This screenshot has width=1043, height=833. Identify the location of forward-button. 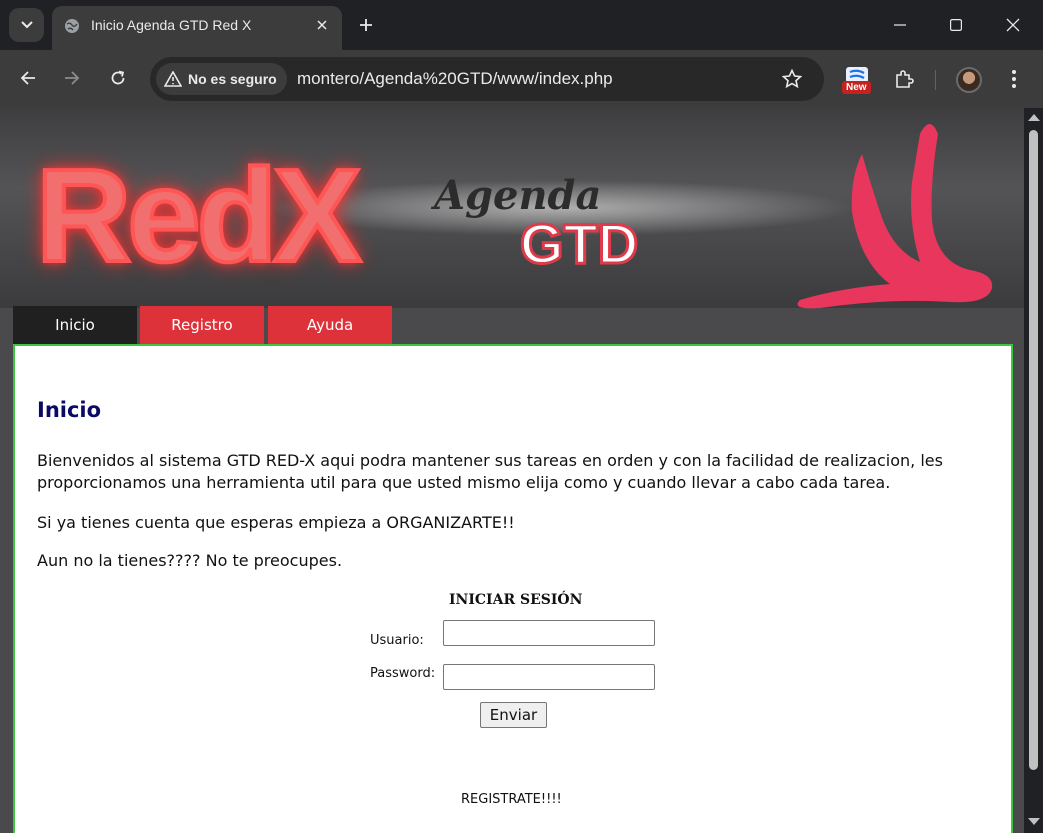
(72, 78).